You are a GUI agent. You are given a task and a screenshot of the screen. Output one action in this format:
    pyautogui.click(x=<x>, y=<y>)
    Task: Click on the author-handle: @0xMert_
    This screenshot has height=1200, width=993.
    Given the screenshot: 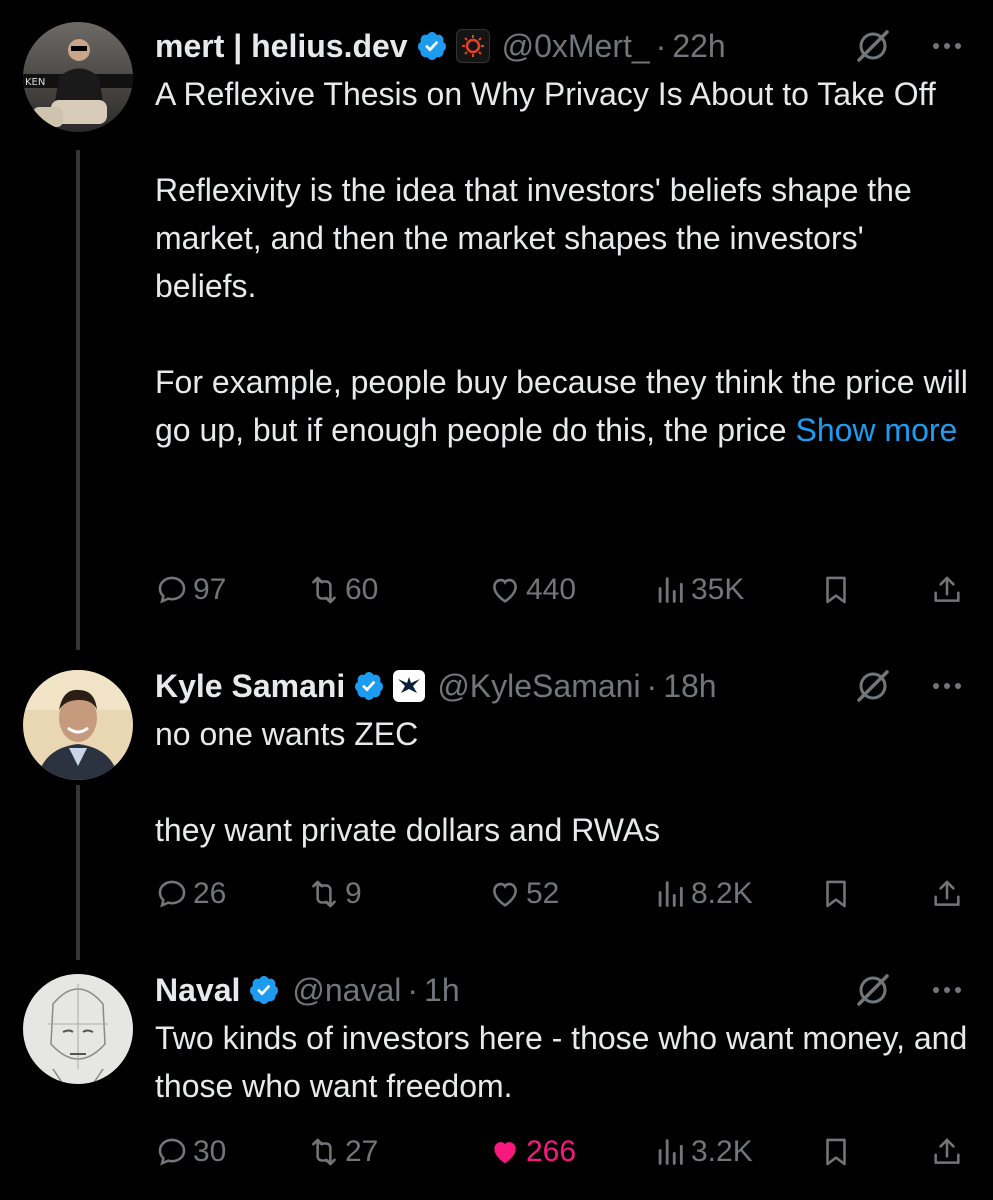 What is the action you would take?
    pyautogui.click(x=576, y=46)
    